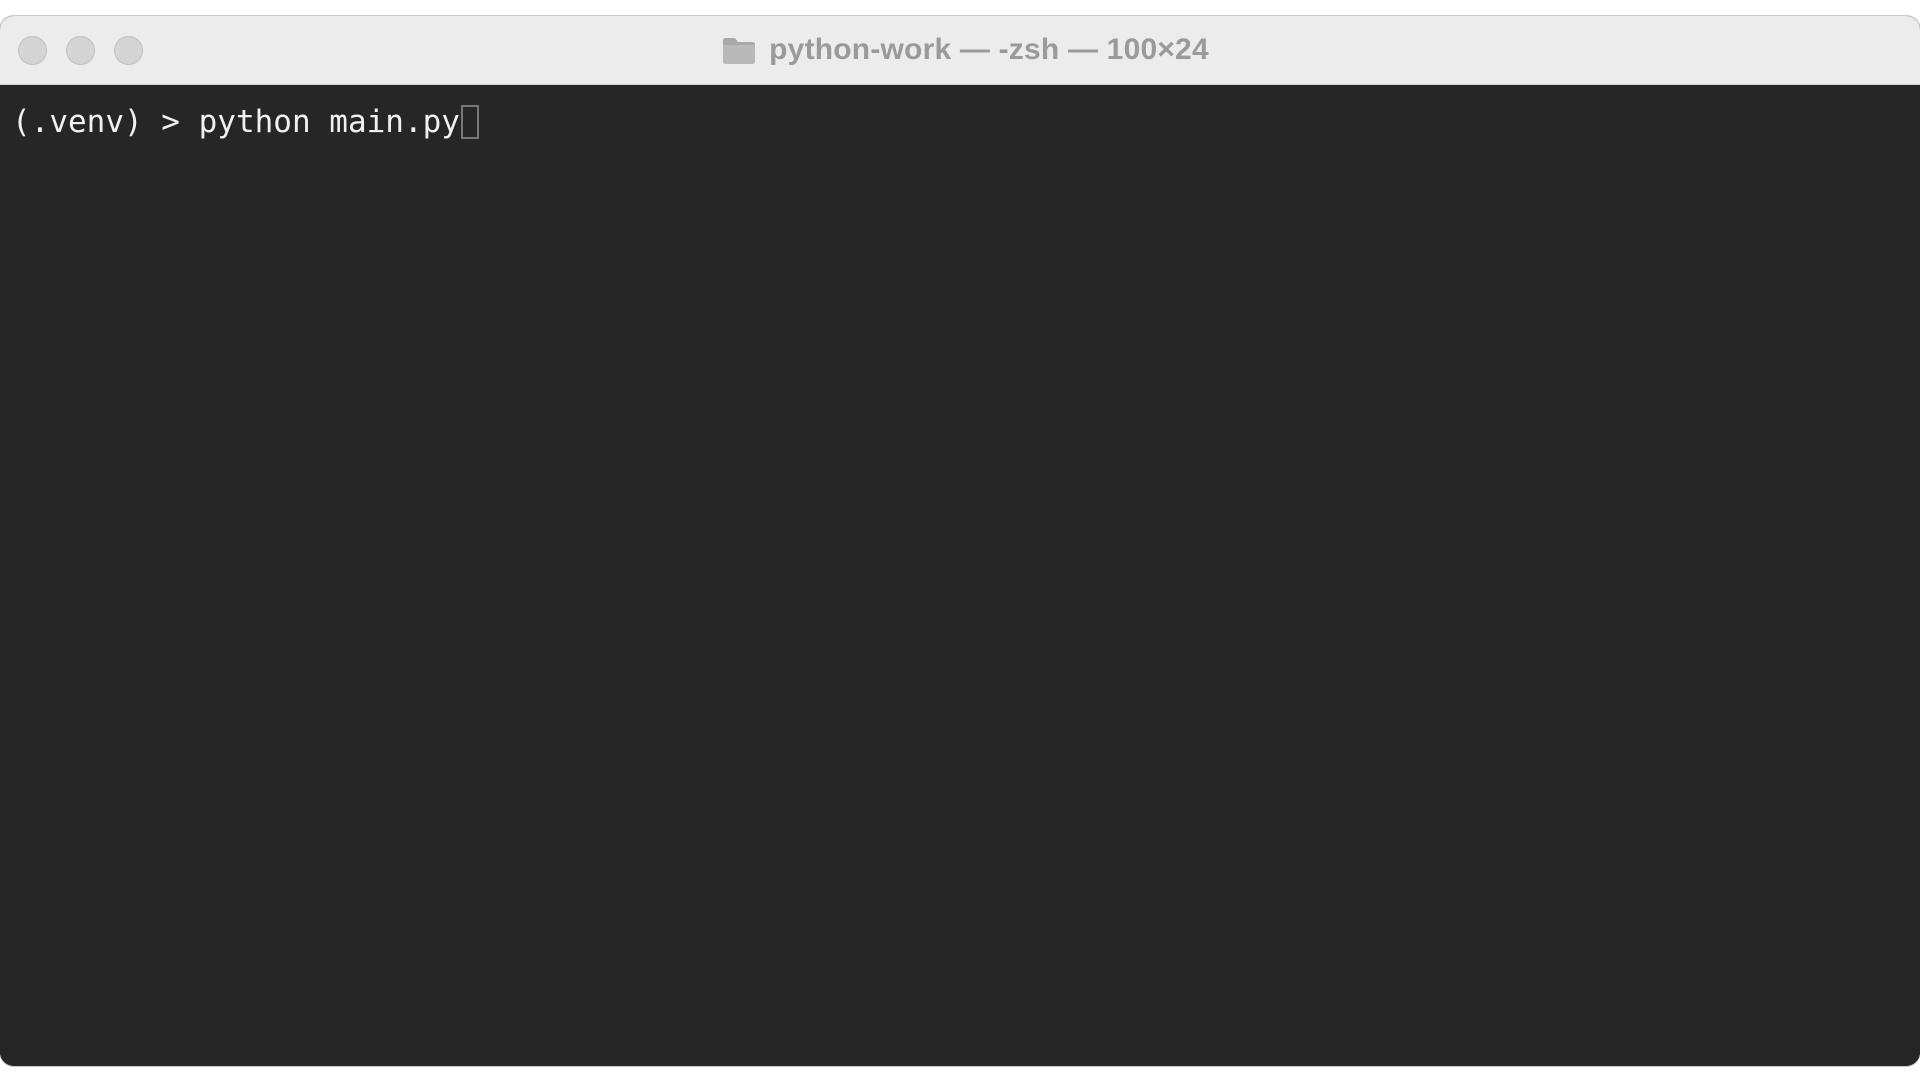 Image resolution: width=1920 pixels, height=1080 pixels. Describe the element at coordinates (128, 50) in the screenshot. I see `zoom-button` at that location.